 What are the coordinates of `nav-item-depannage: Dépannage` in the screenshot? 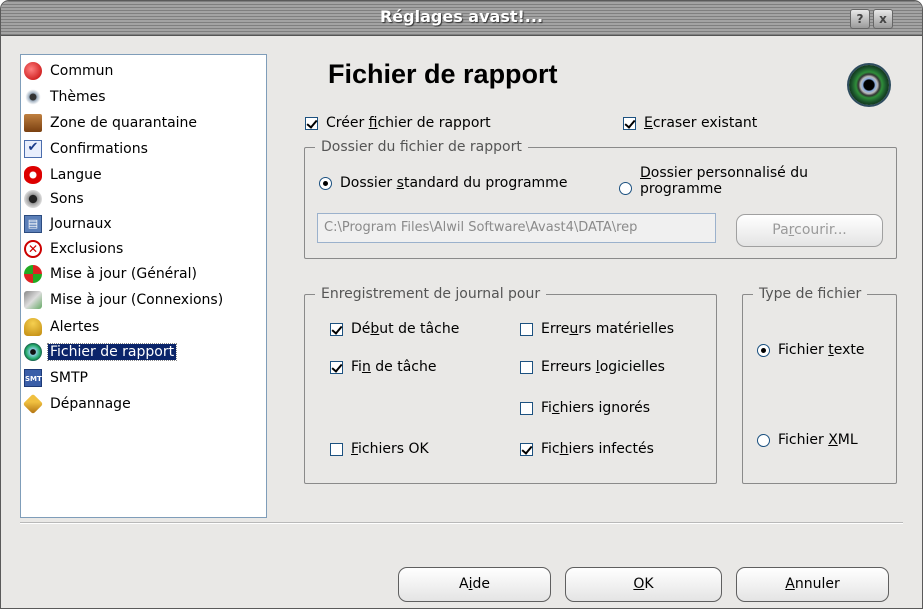 It's located at (77, 404).